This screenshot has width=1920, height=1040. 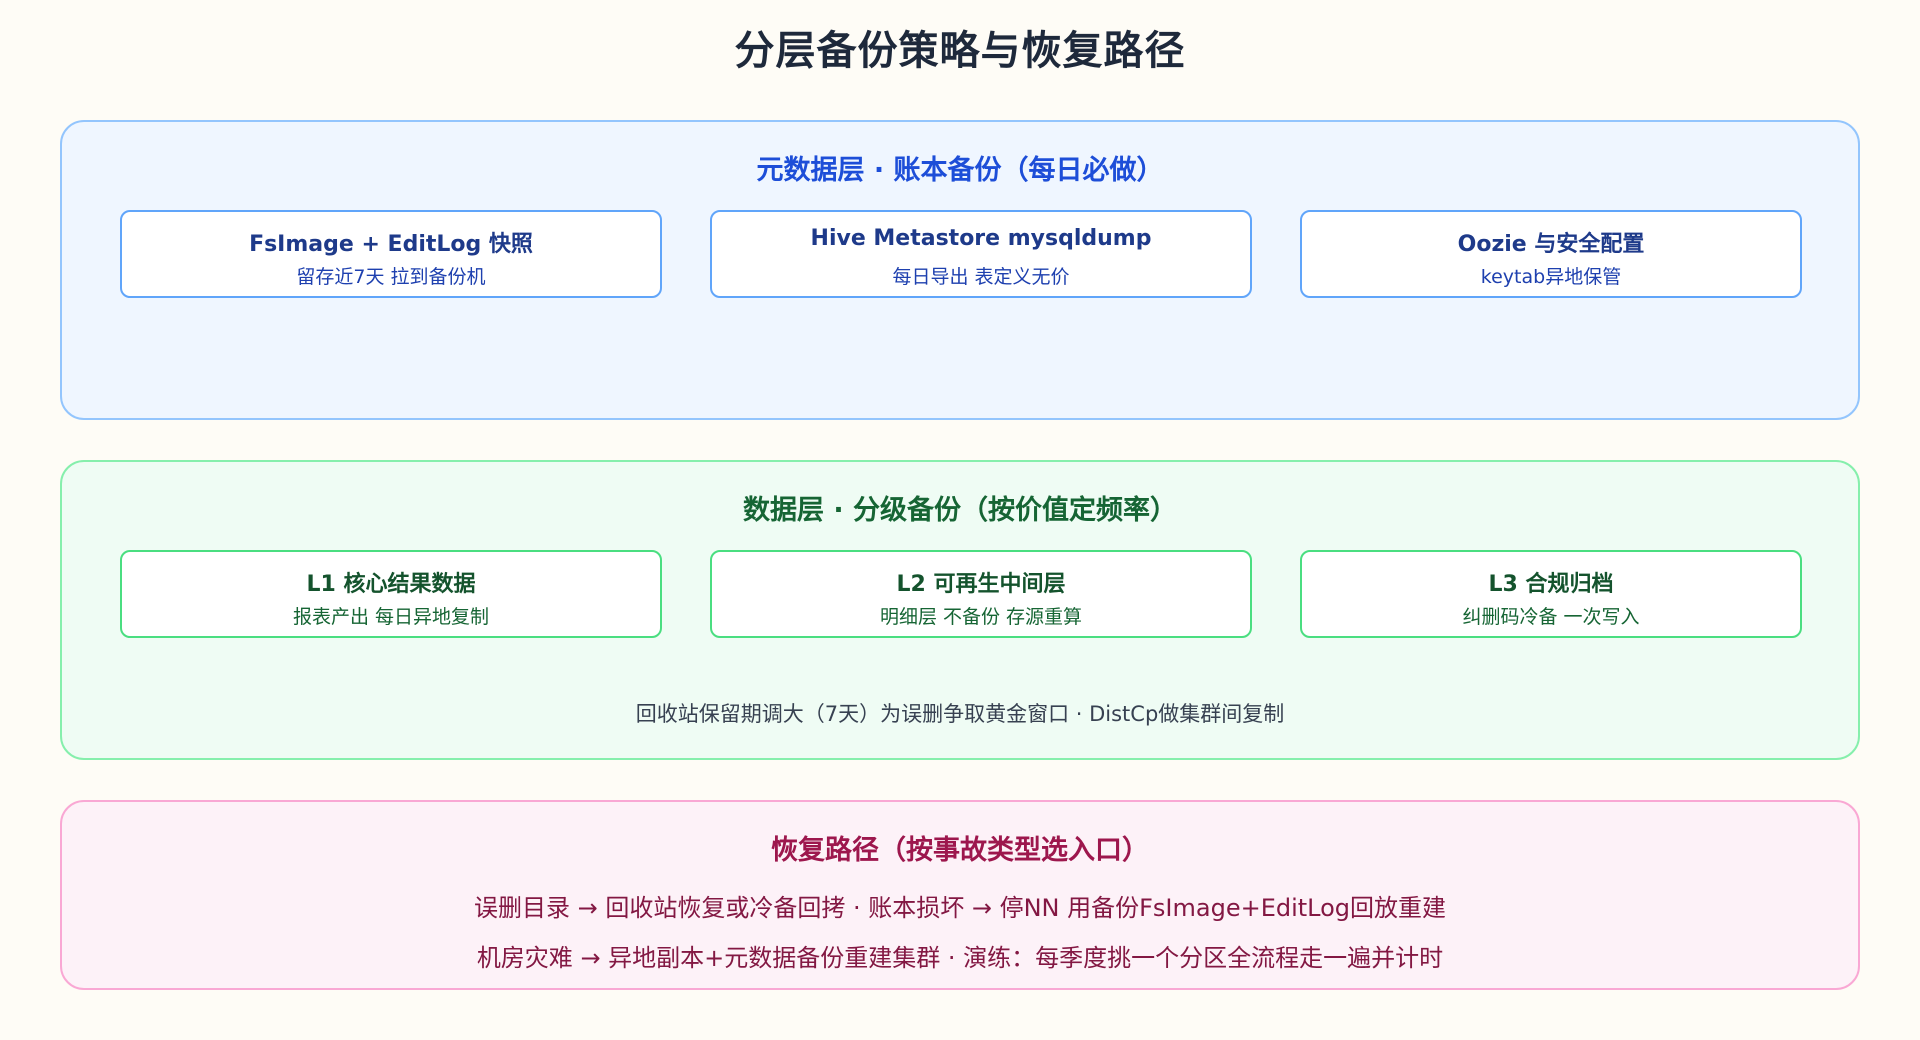 I want to click on data-layer-note: 回收站保留期调大（7天）为误删争取黄金窗口 · DistCp做集群间复制, so click(x=960, y=714).